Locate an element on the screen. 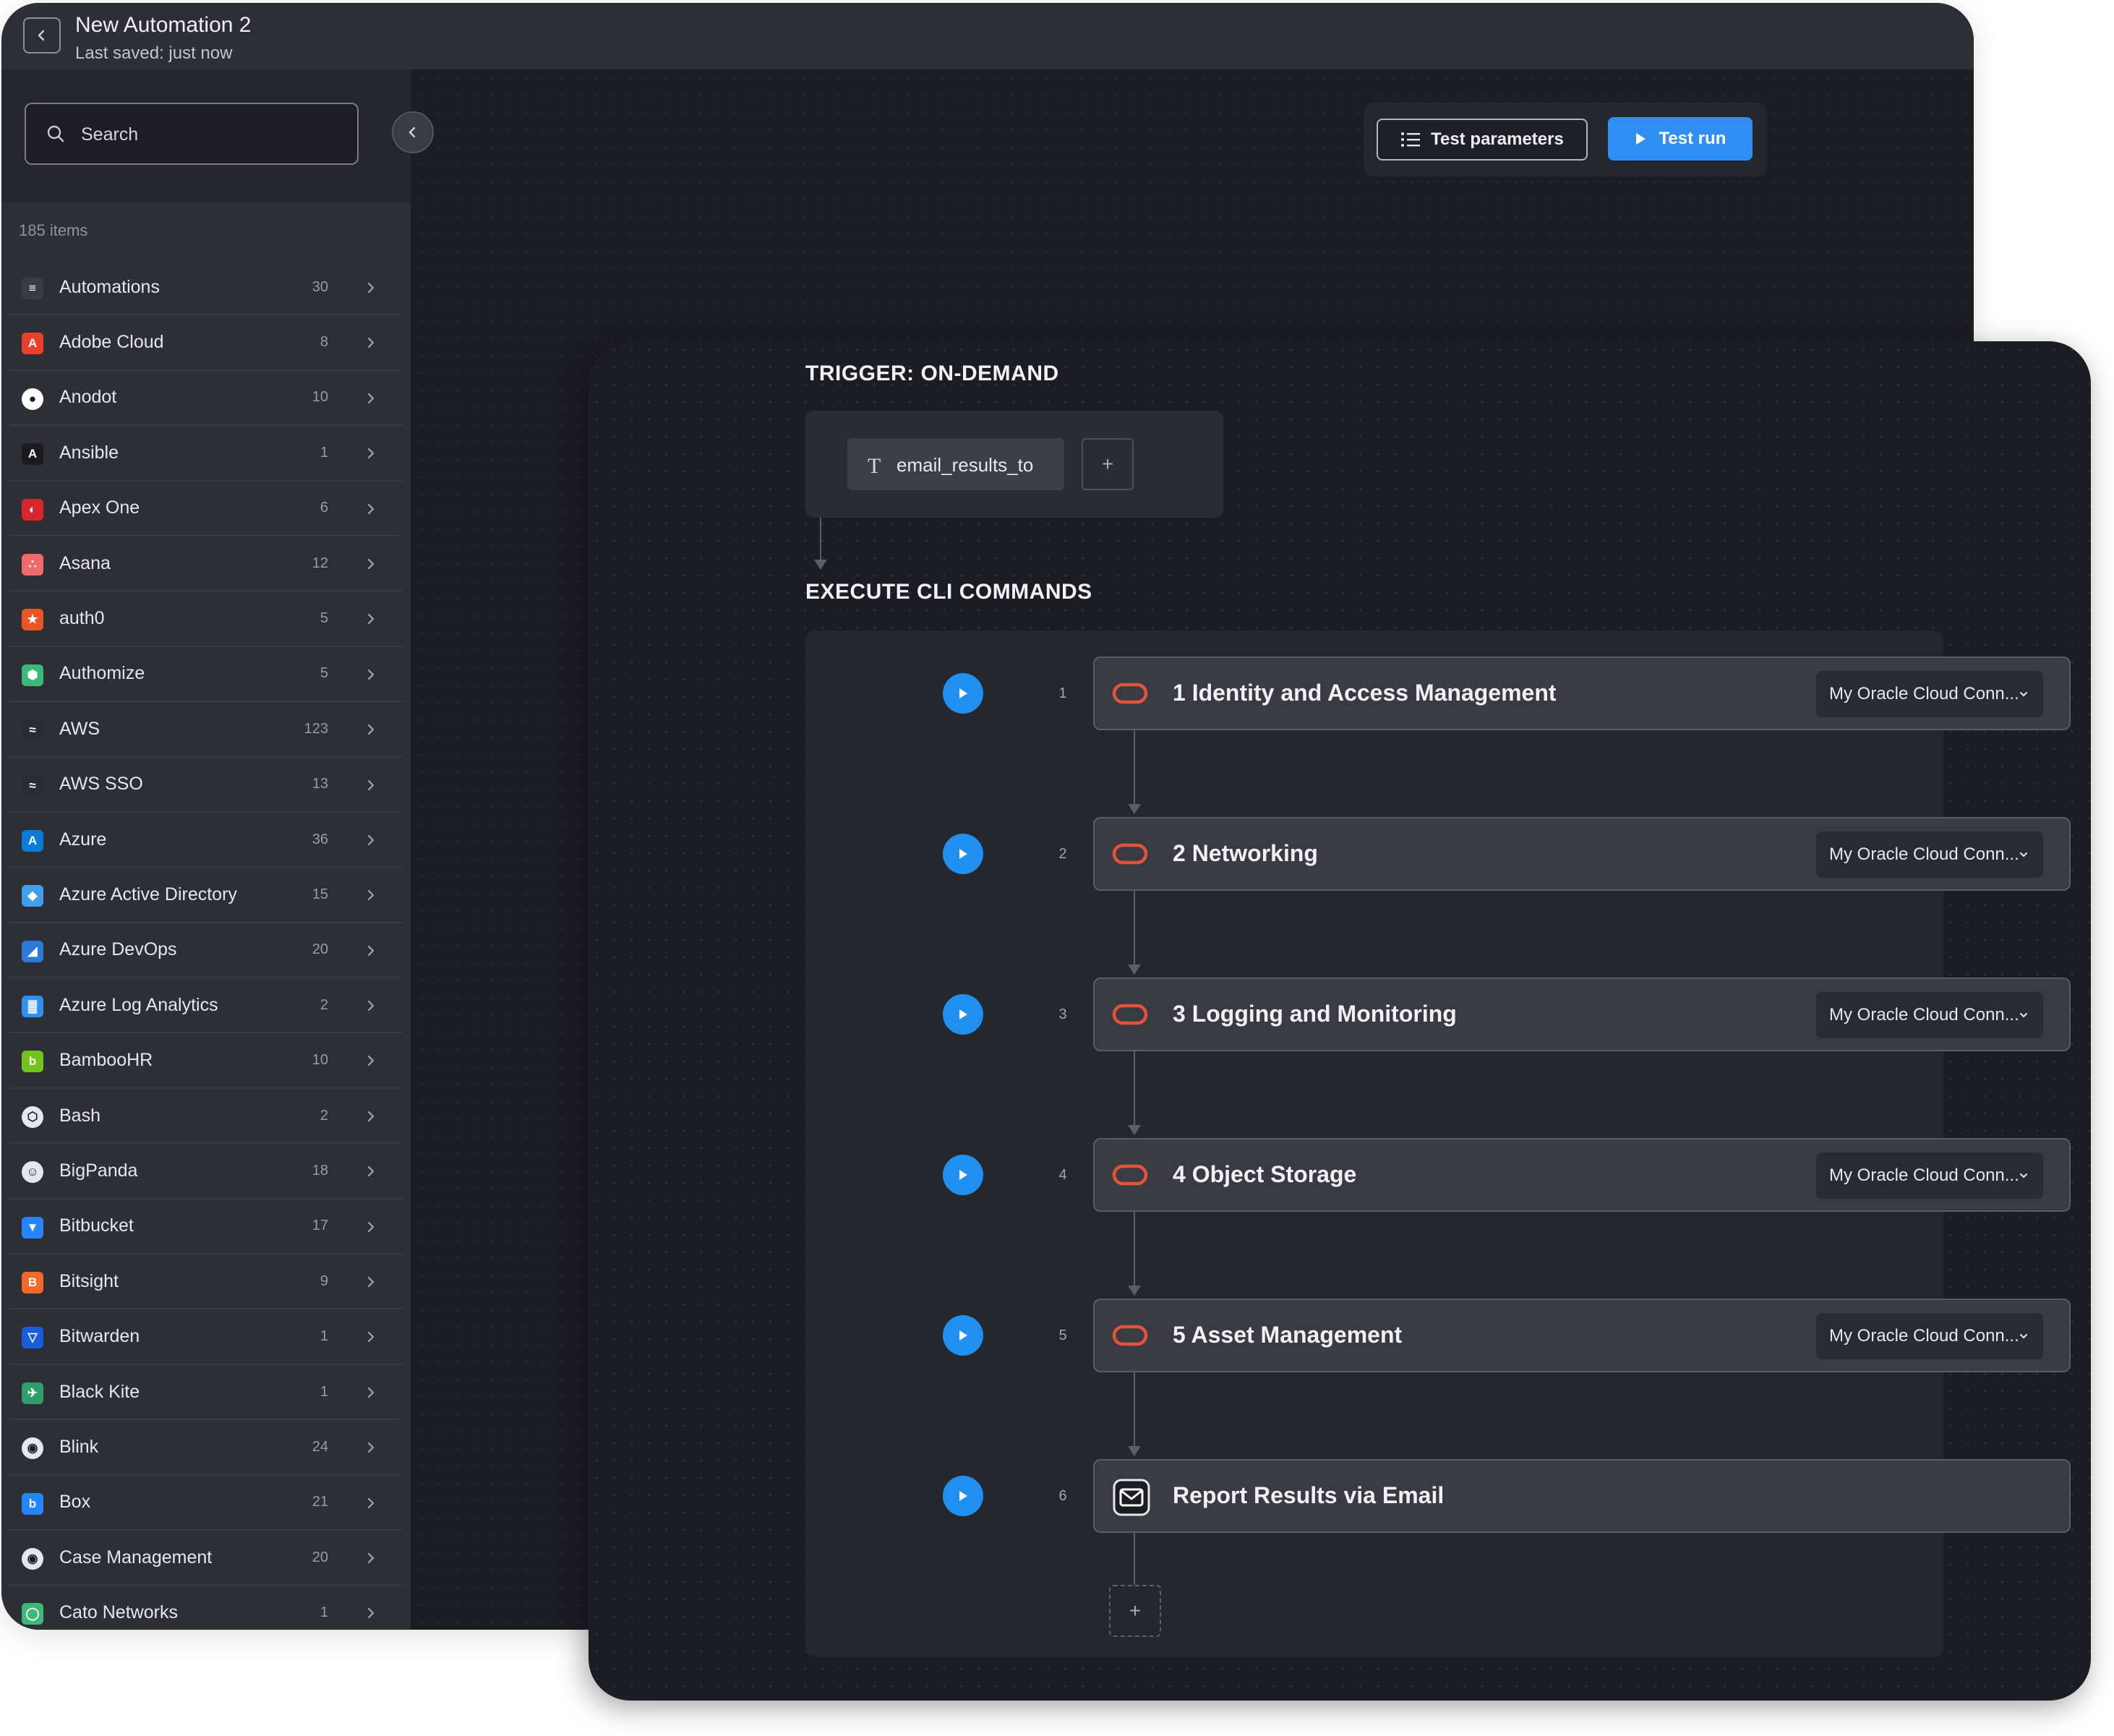  sidebar-item-bamboohr: b BambooHR 10 is located at coordinates (206, 1061).